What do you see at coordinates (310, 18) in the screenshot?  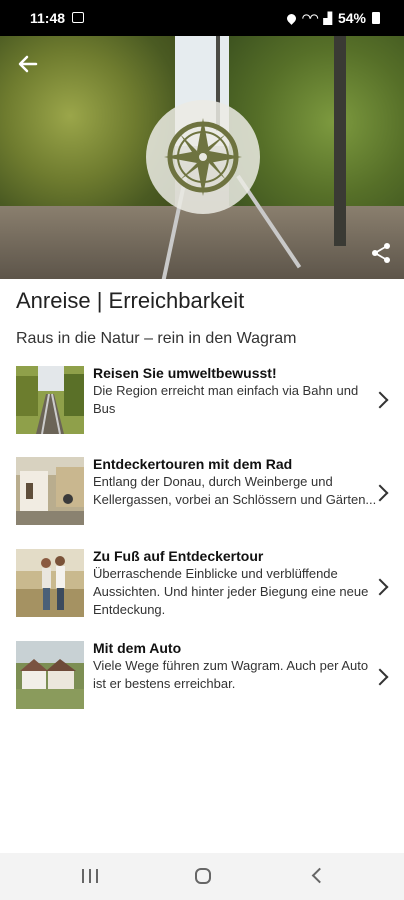 I see `wifi-icon: ◠◠` at bounding box center [310, 18].